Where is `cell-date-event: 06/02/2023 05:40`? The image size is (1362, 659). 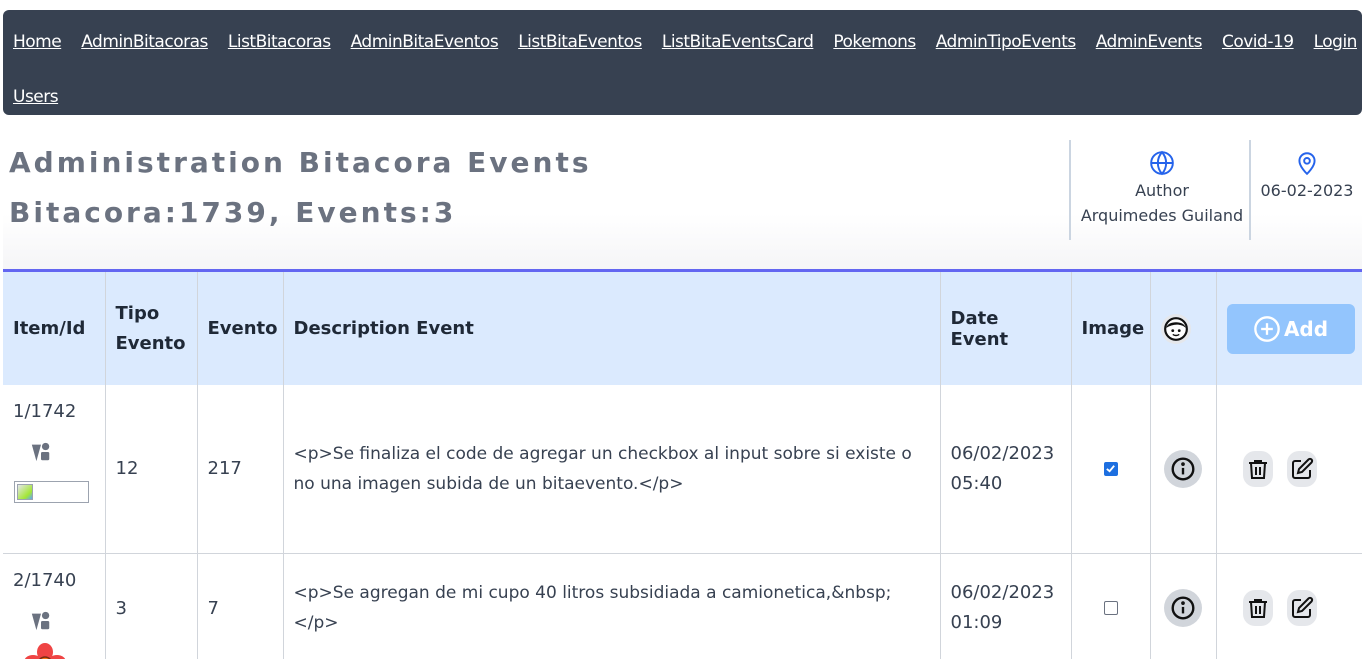
cell-date-event: 06/02/2023 05:40 is located at coordinates (1006, 469).